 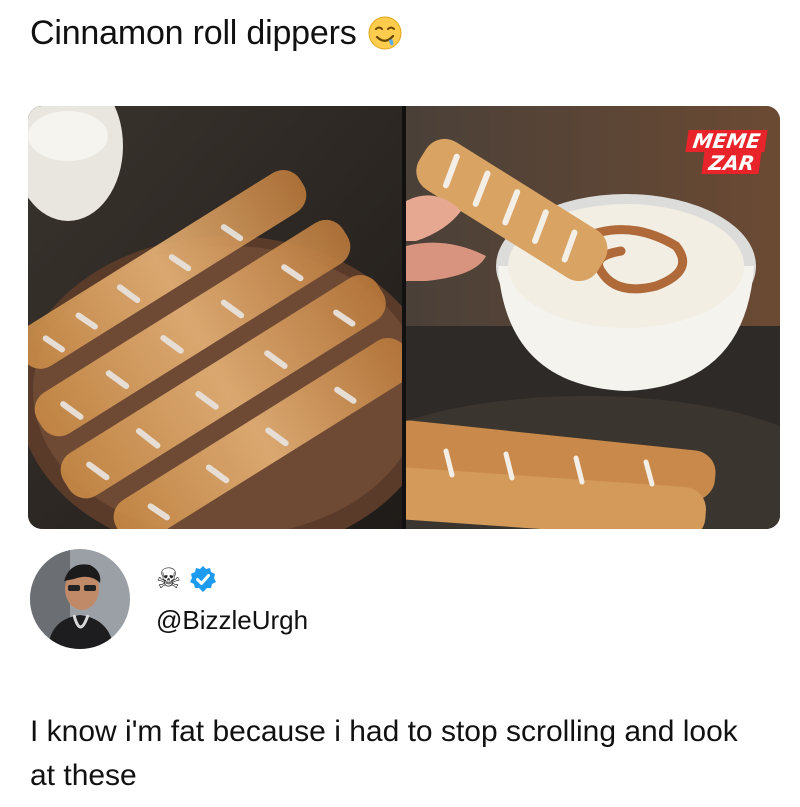 I want to click on post-title: Cinnamon roll dippers, so click(x=193, y=33).